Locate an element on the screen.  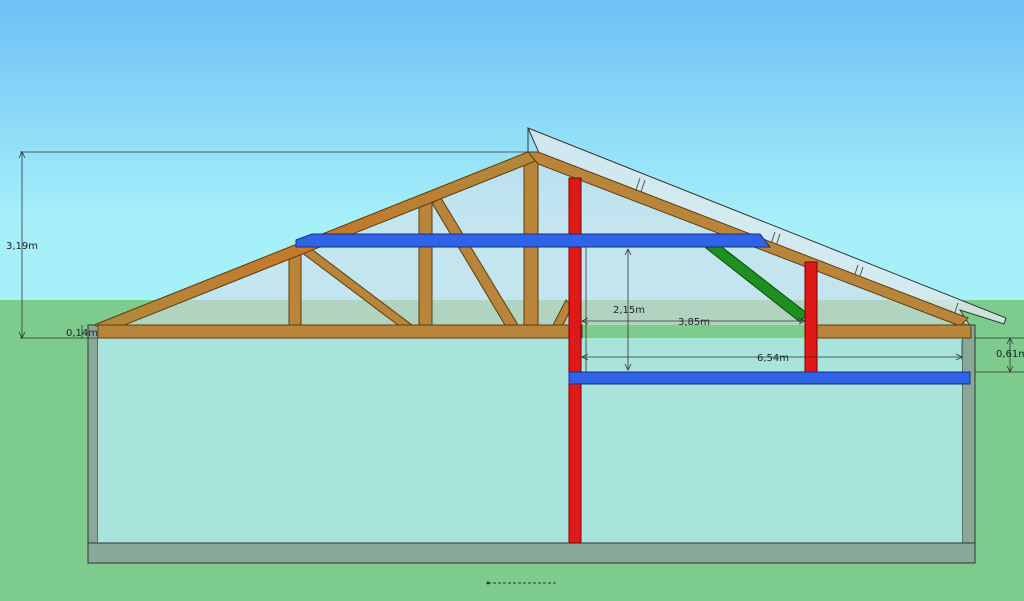
dim-label-total-height: 3,19m is located at coordinates (22, 246).